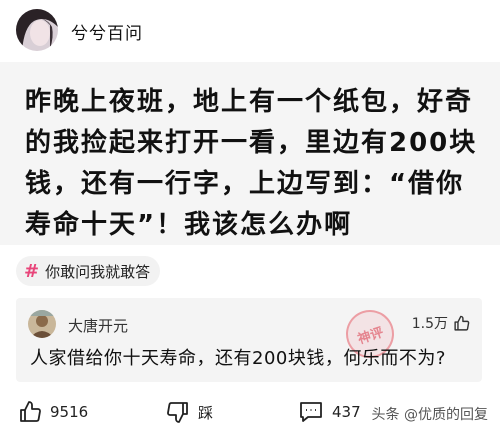  Describe the element at coordinates (311, 412) in the screenshot. I see `comment-icon` at that location.